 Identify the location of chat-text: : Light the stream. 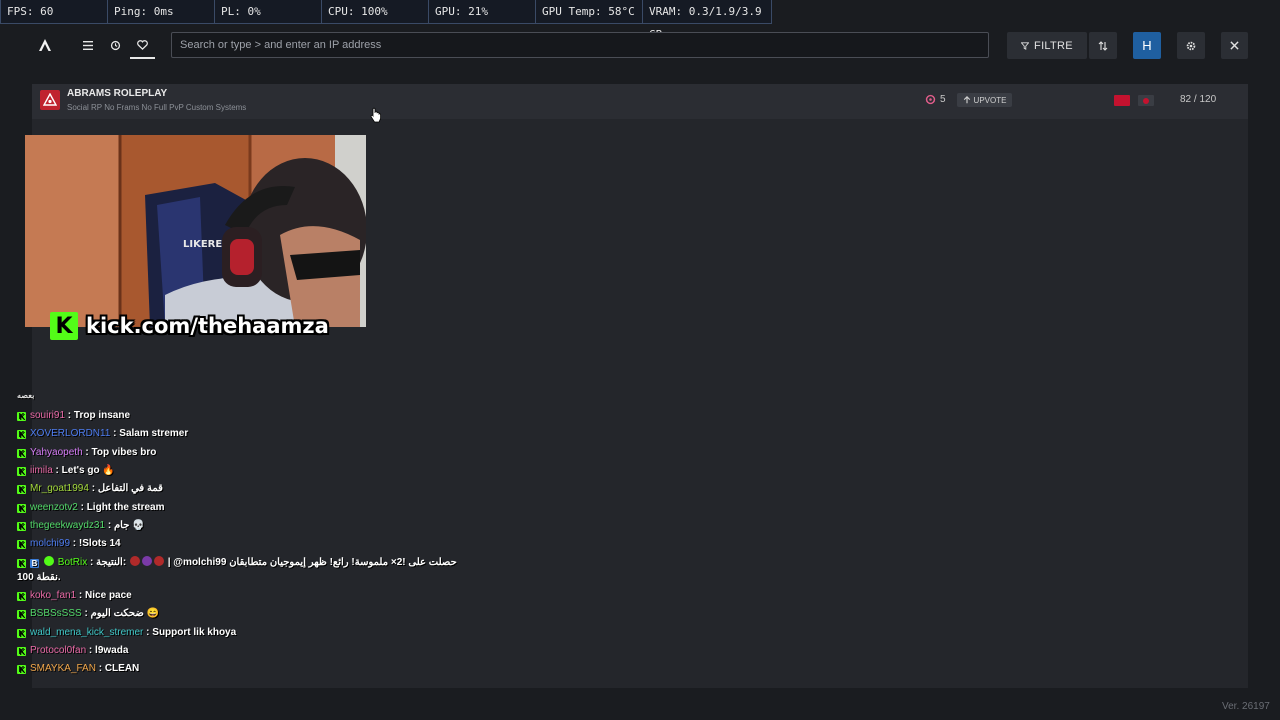
(121, 507).